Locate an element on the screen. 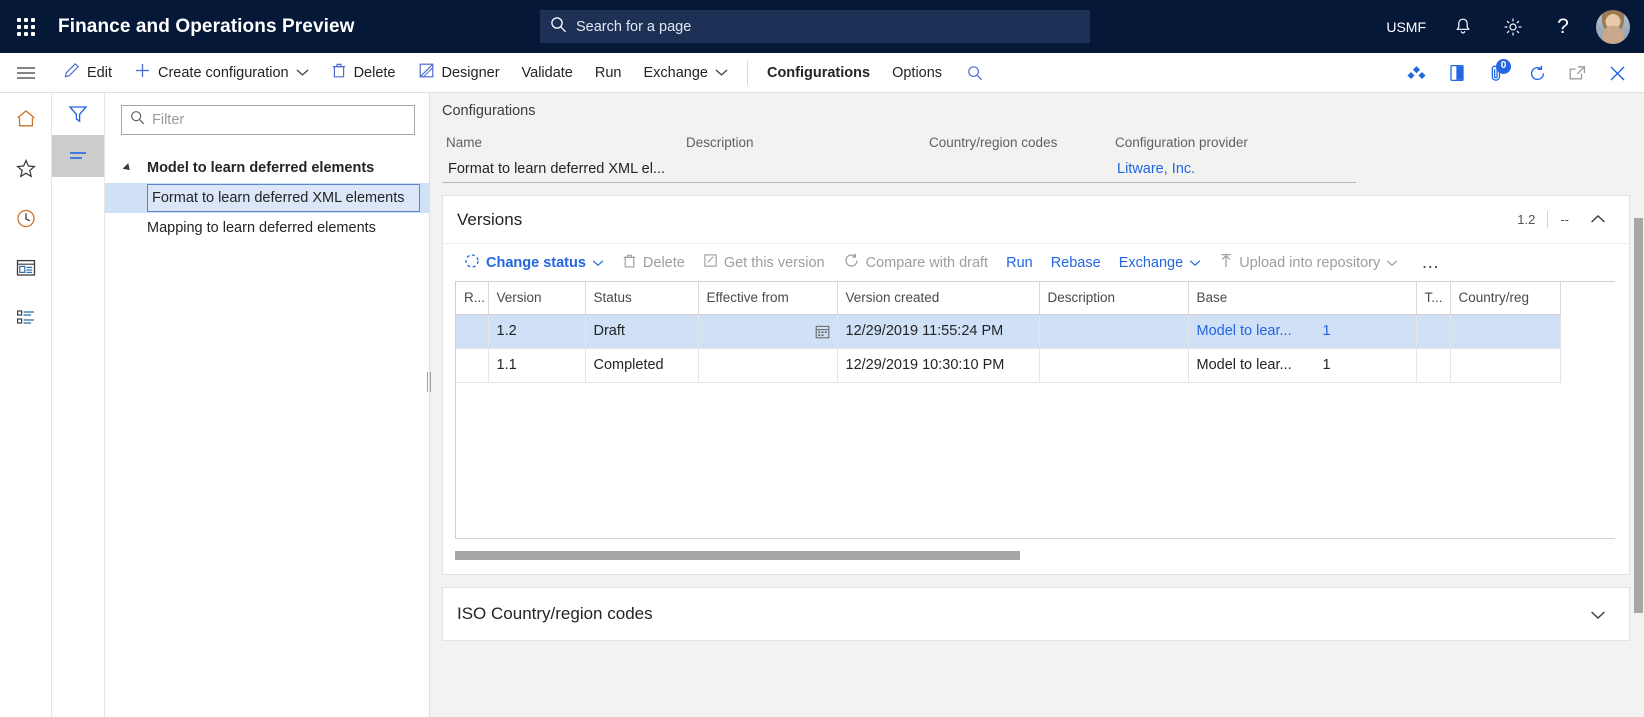 Image resolution: width=1644 pixels, height=717 pixels. iso-card-title: ISO Country/region codes is located at coordinates (555, 613).